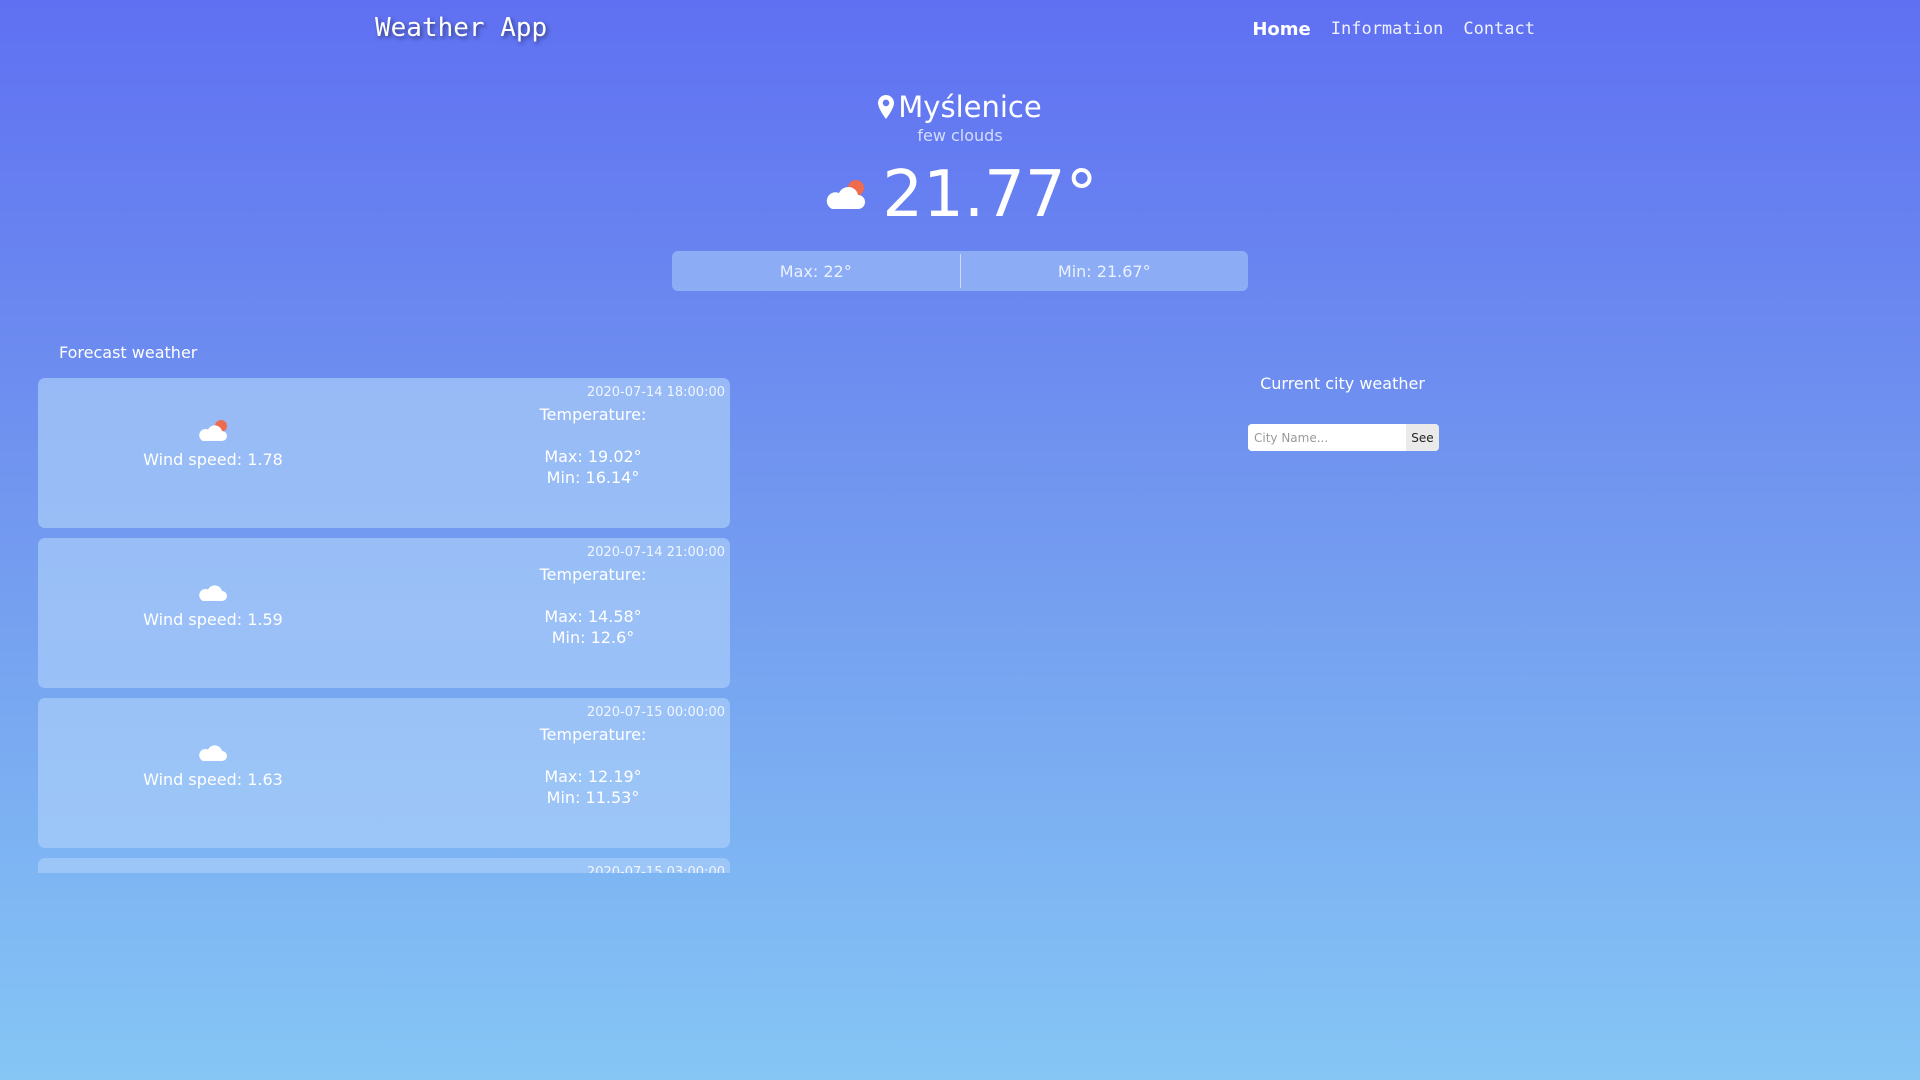  I want to click on city-name: Myślenice, so click(970, 107).